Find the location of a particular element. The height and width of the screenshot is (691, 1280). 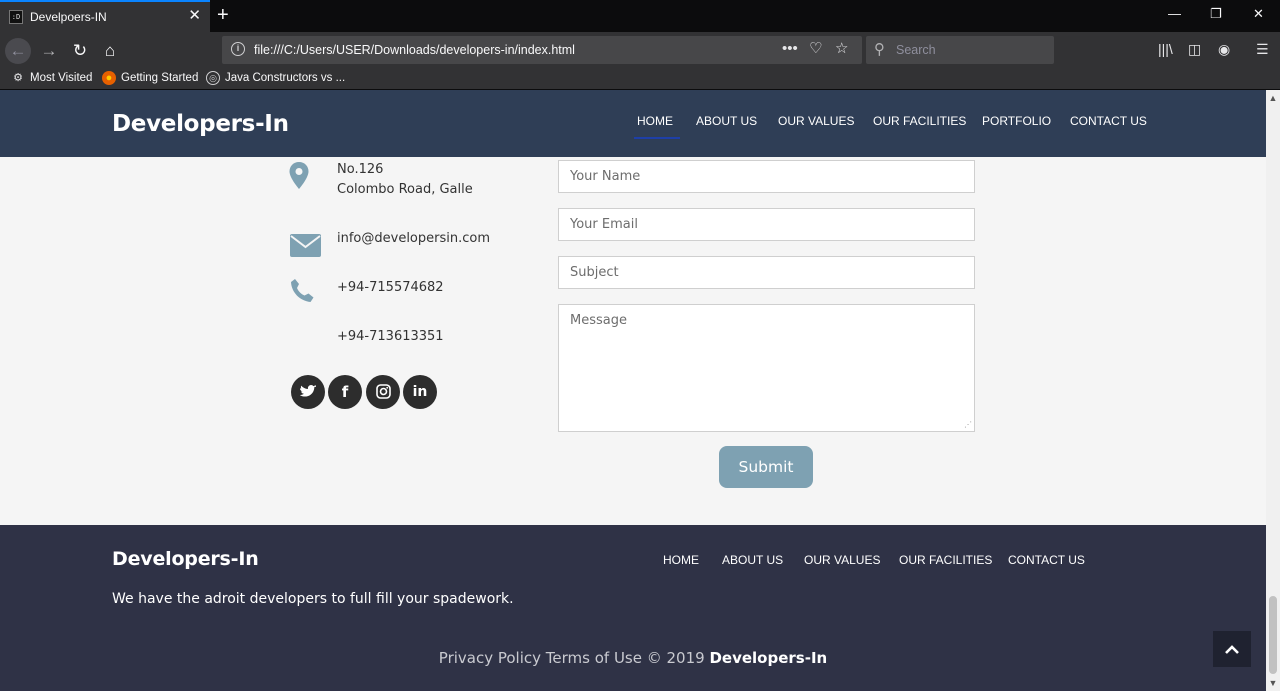

contact-phone-2: +94-713613351 is located at coordinates (390, 337).